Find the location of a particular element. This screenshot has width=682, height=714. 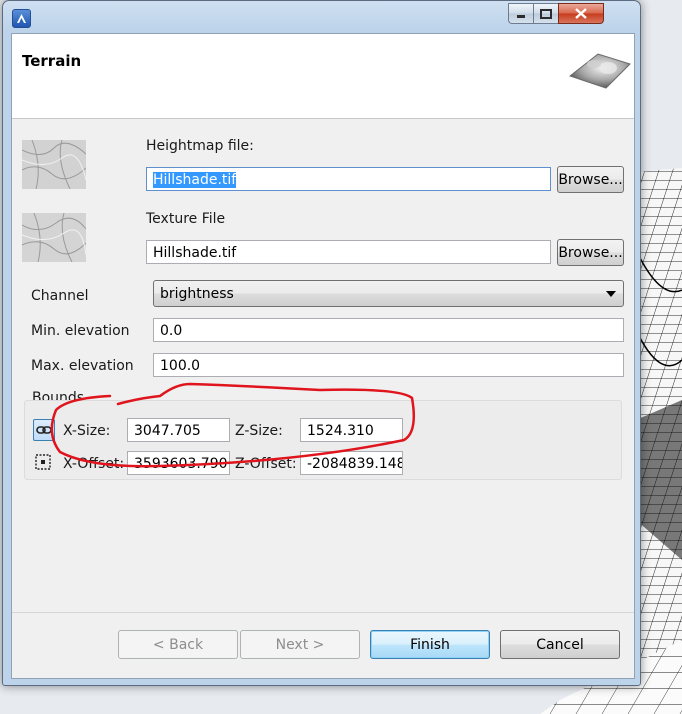

window-controls is located at coordinates (556, 13).